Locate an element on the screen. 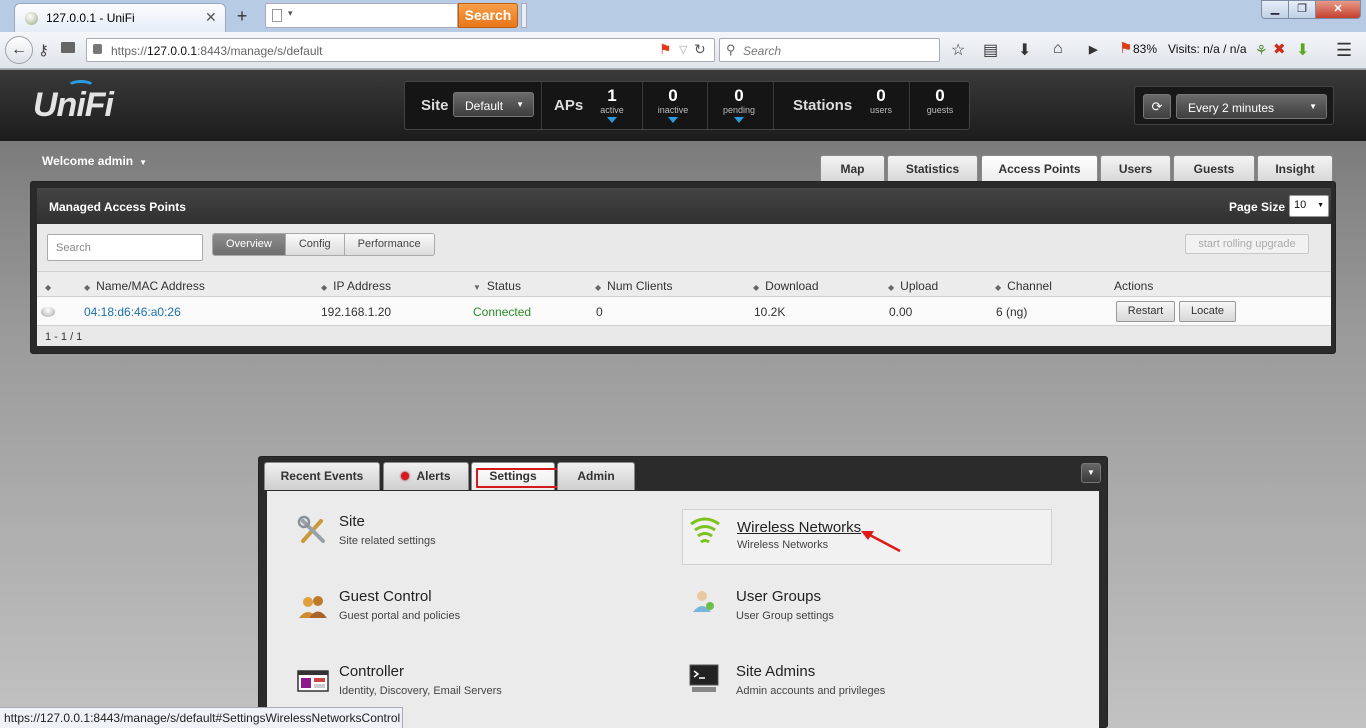 This screenshot has width=1366, height=728. refresh-interval-select: Every 2 minutes ▼ is located at coordinates (1251, 106).